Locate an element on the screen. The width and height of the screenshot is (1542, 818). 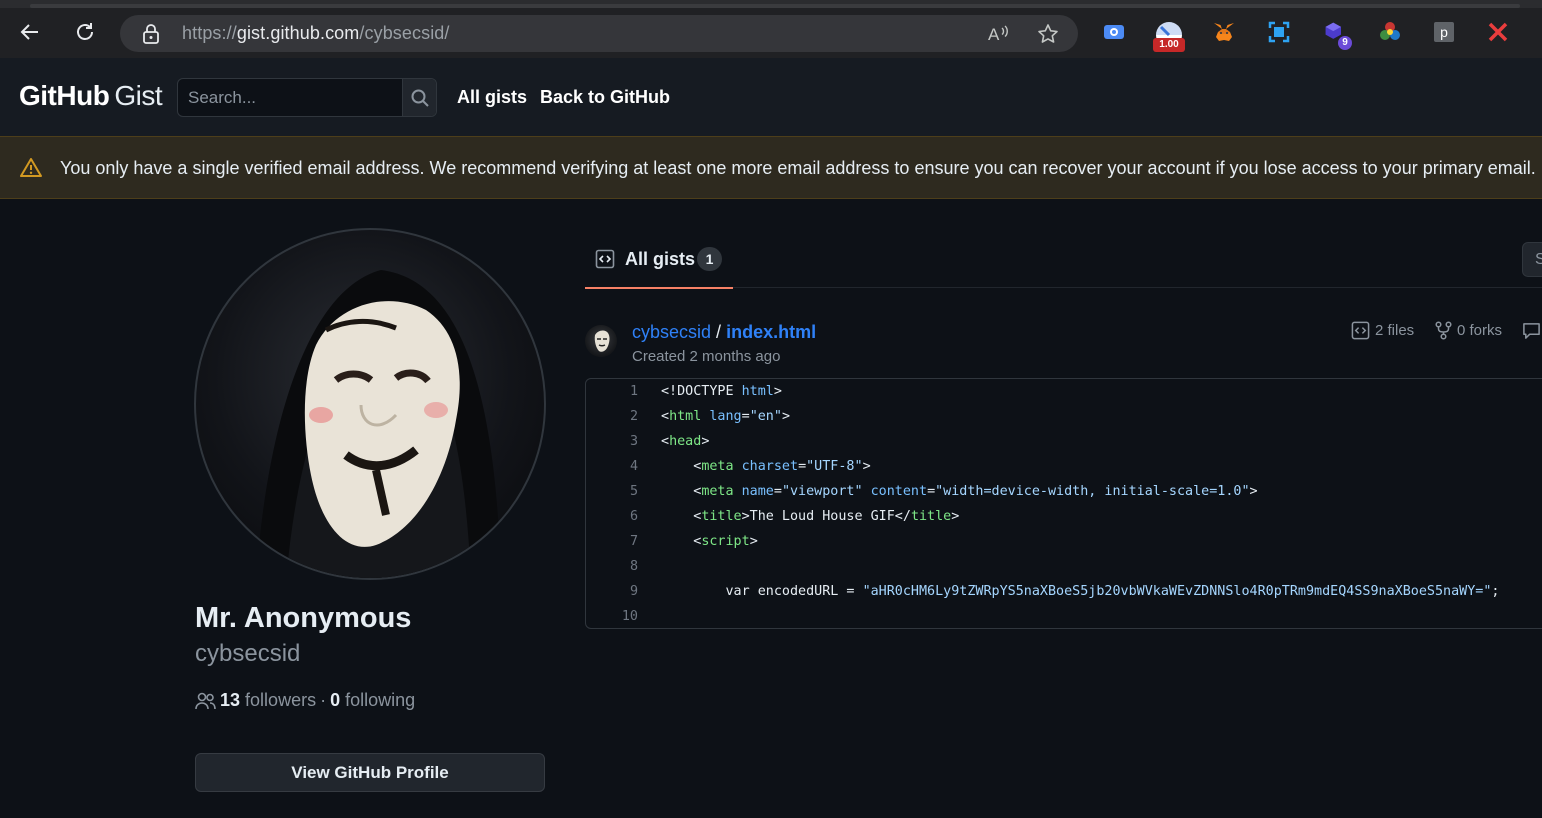
search-icon is located at coordinates (420, 98).